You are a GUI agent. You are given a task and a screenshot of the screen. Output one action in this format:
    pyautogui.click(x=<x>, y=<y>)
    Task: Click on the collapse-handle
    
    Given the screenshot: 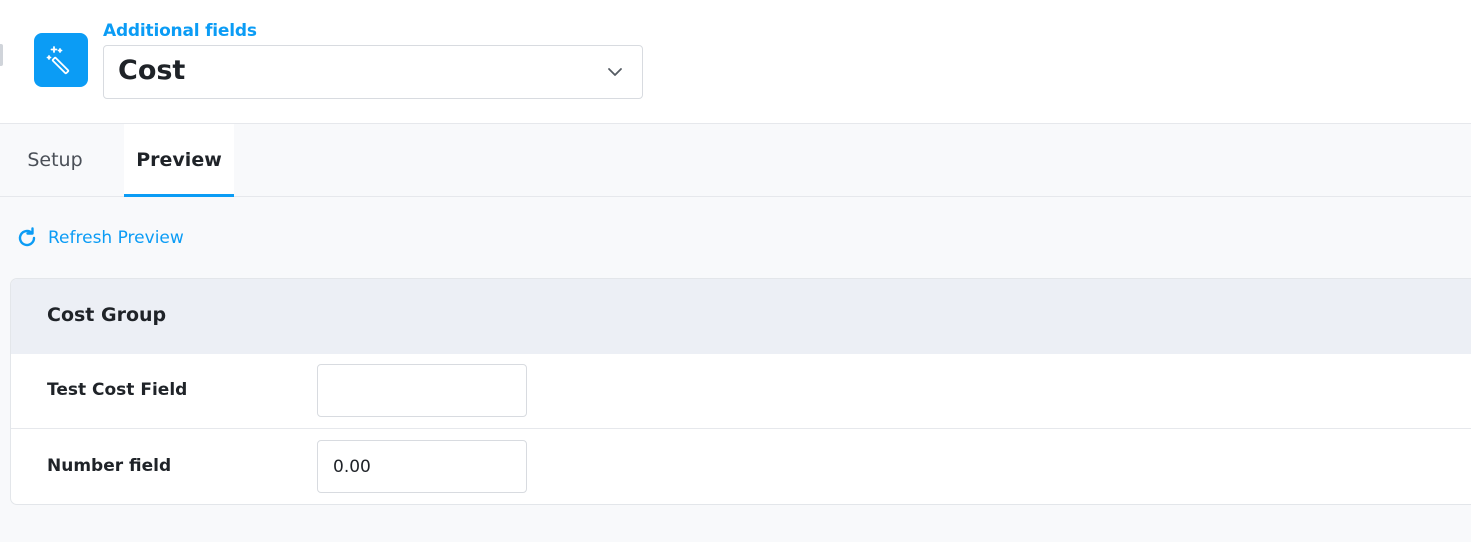 What is the action you would take?
    pyautogui.click(x=1, y=55)
    